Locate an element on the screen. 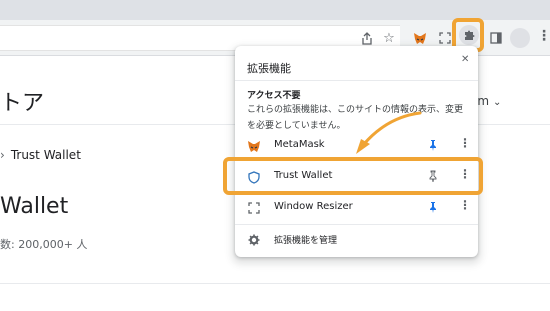 This screenshot has height=311, width=550. breadcrumb: › Trust Wallet is located at coordinates (40, 155).